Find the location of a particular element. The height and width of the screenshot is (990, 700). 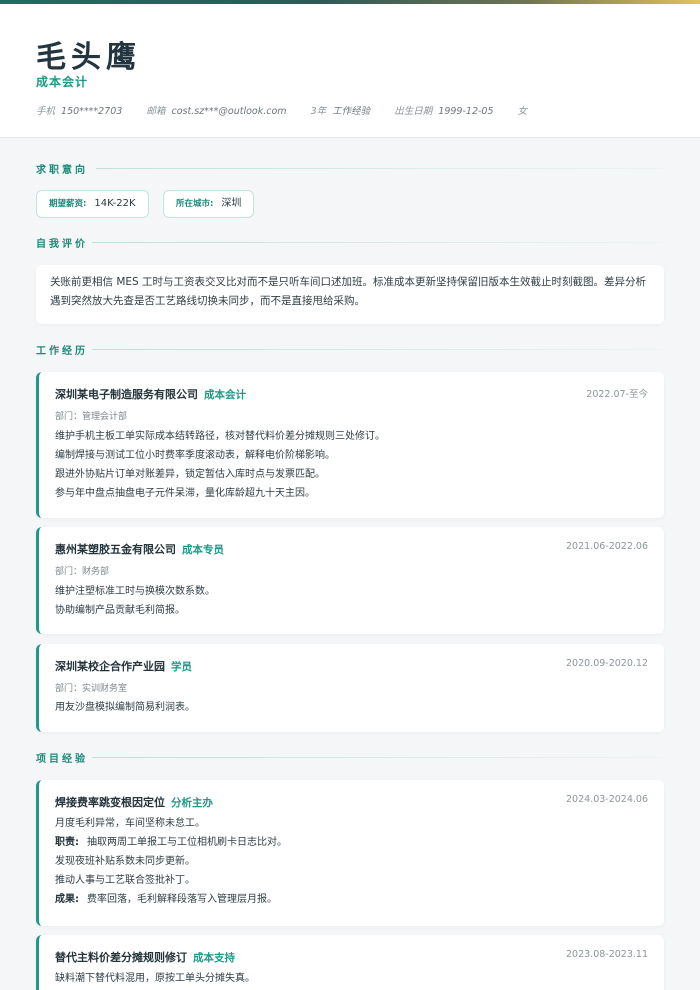

project-result-line: 成果: 费率回落，毛利解释段落写入管理层月报。 is located at coordinates (171, 899).